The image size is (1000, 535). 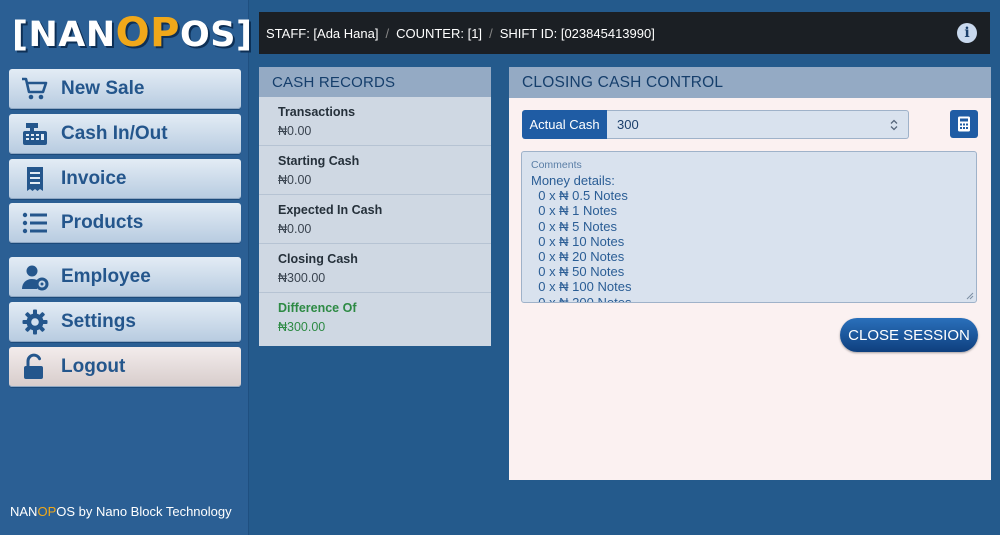 What do you see at coordinates (114, 133) in the screenshot?
I see `sidebar-item-label: Cash In/Out` at bounding box center [114, 133].